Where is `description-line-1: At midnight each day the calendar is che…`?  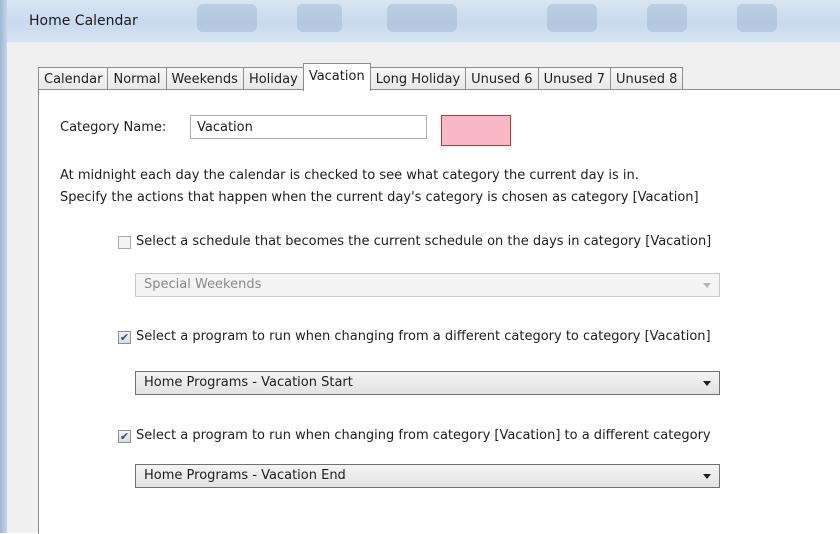
description-line-1: At midnight each day the calendar is che… is located at coordinates (349, 175).